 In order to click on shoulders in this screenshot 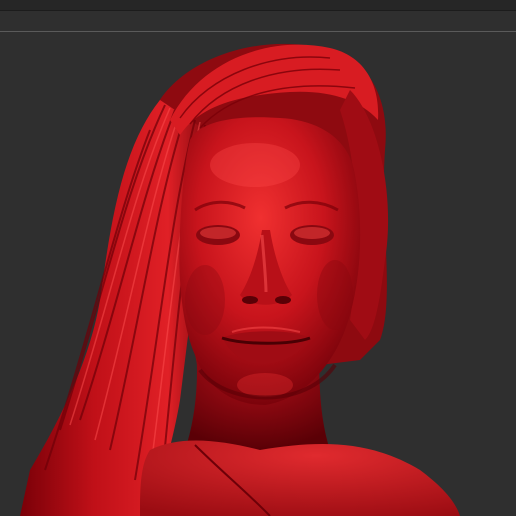, I will do `click(300, 478)`.